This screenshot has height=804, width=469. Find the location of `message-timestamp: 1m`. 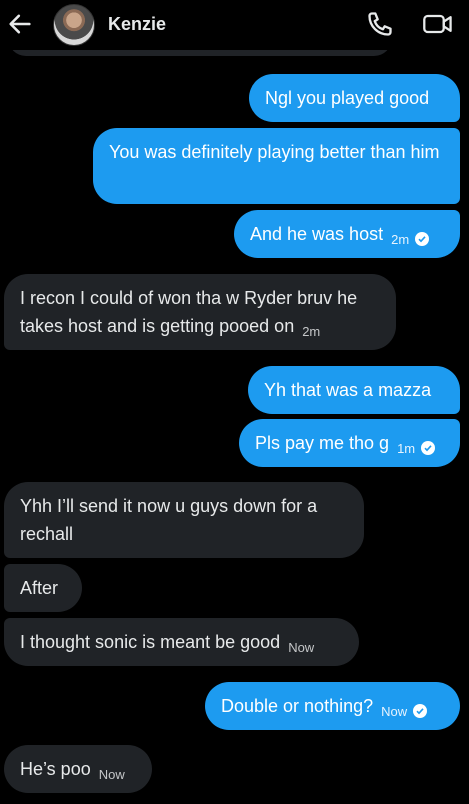

message-timestamp: 1m is located at coordinates (406, 448).